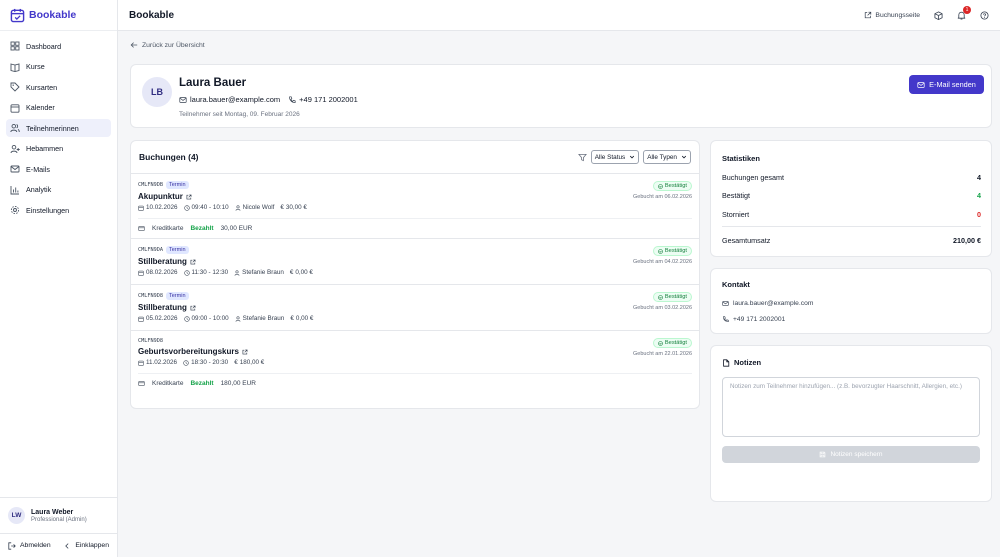 The height and width of the screenshot is (557, 1000). What do you see at coordinates (249, 362) in the screenshot?
I see `booking-price: €180,00 €` at bounding box center [249, 362].